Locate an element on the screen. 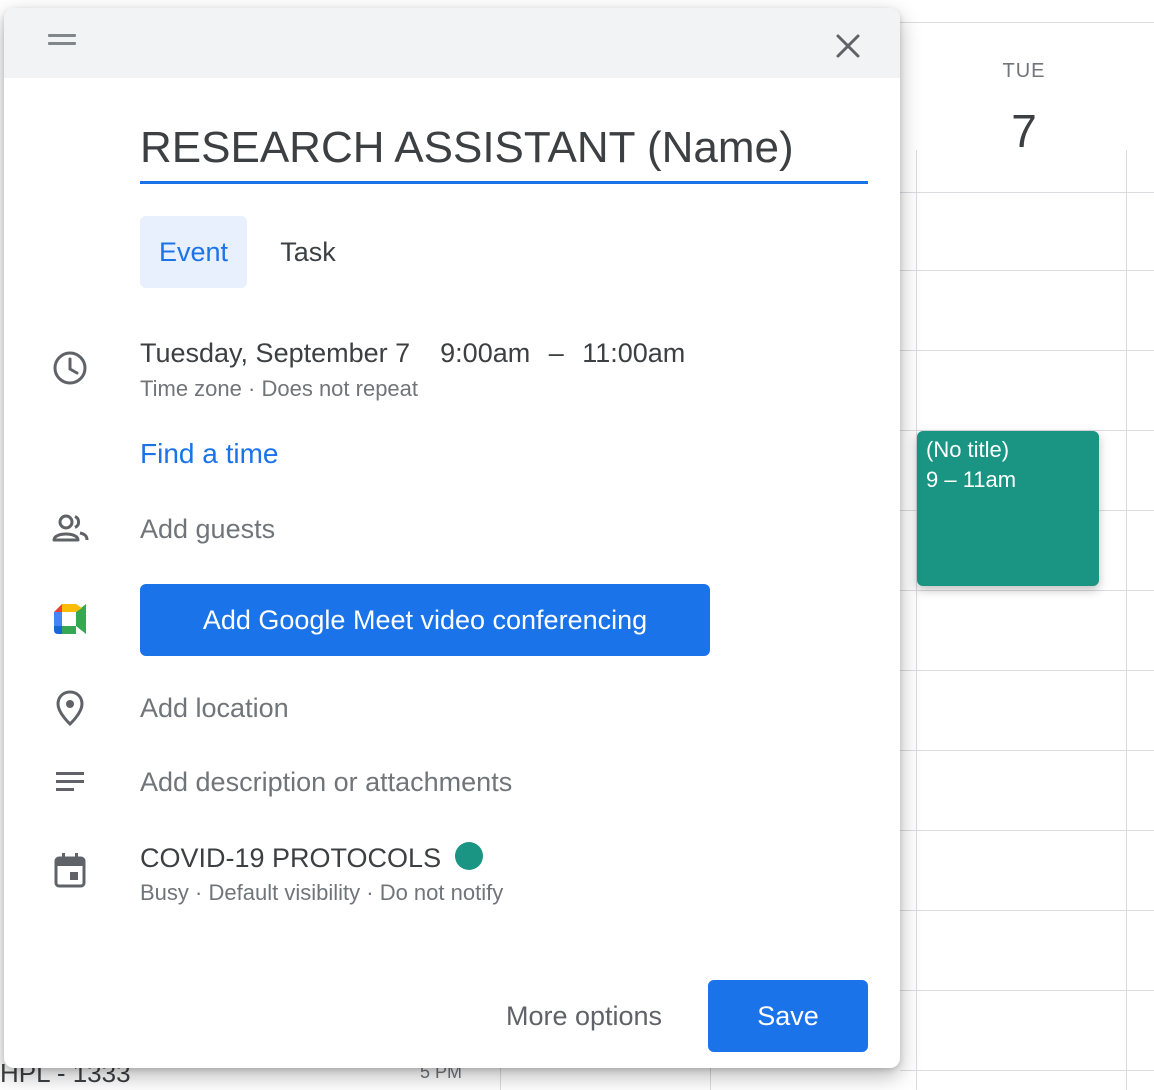  calendar-icon is located at coordinates (70, 870).